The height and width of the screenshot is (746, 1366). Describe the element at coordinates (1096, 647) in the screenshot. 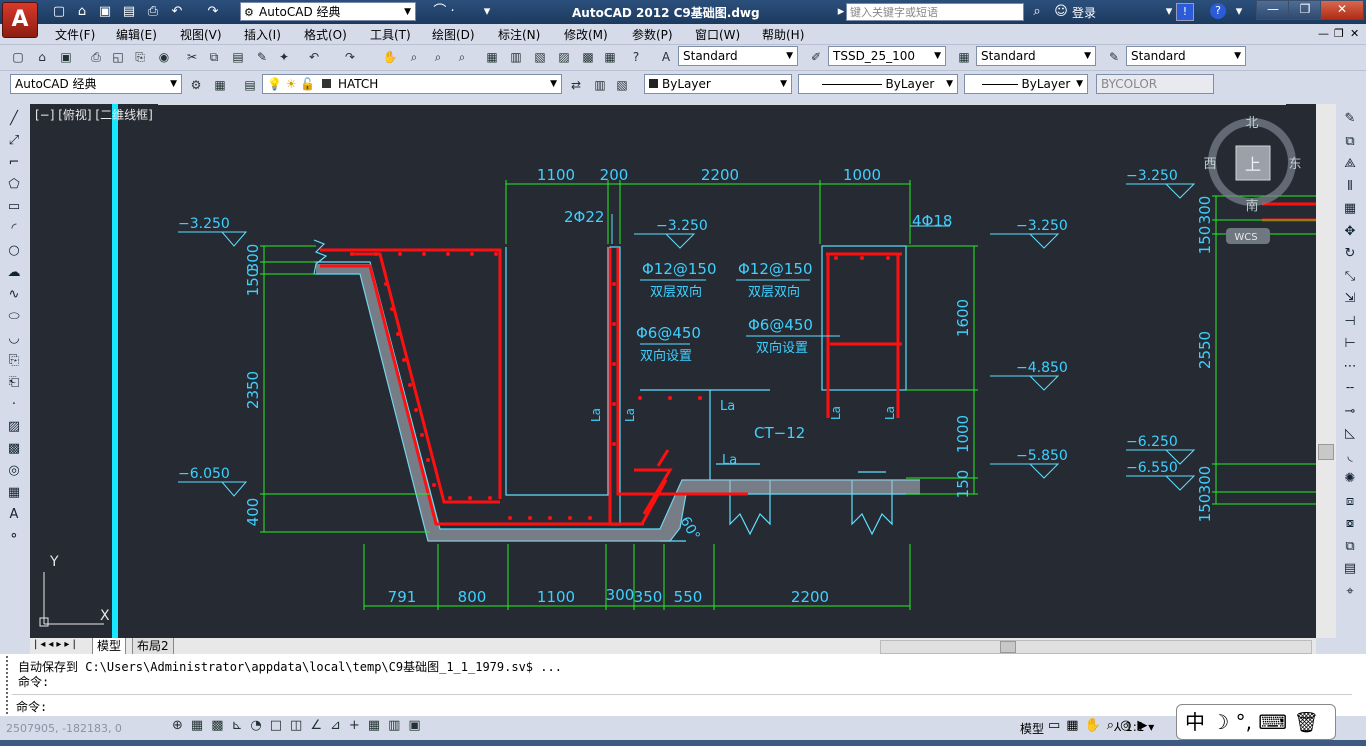

I see `horizontal-scrollbar` at that location.